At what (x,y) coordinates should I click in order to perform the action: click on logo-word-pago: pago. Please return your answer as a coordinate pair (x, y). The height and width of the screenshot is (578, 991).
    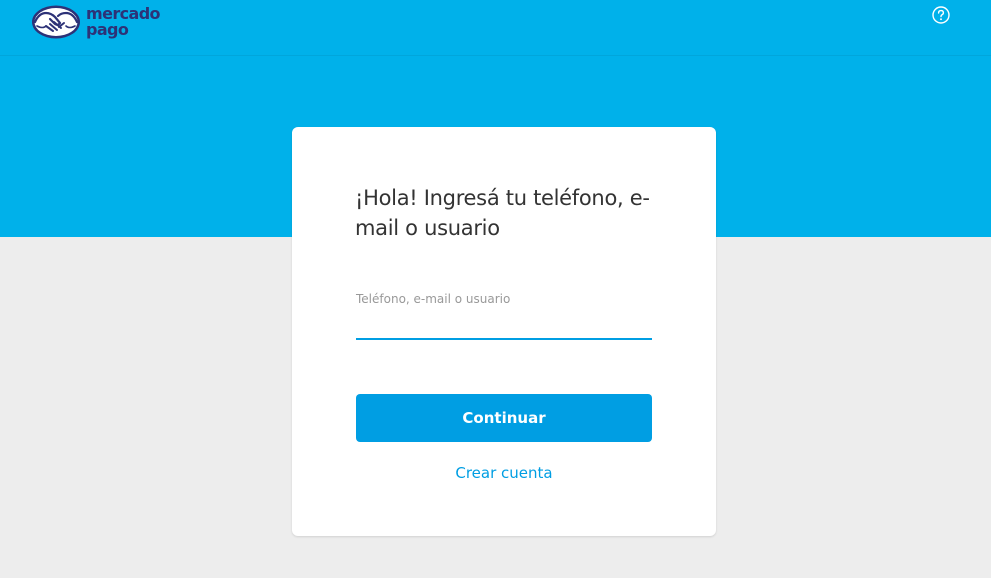
    Looking at the image, I should click on (107, 29).